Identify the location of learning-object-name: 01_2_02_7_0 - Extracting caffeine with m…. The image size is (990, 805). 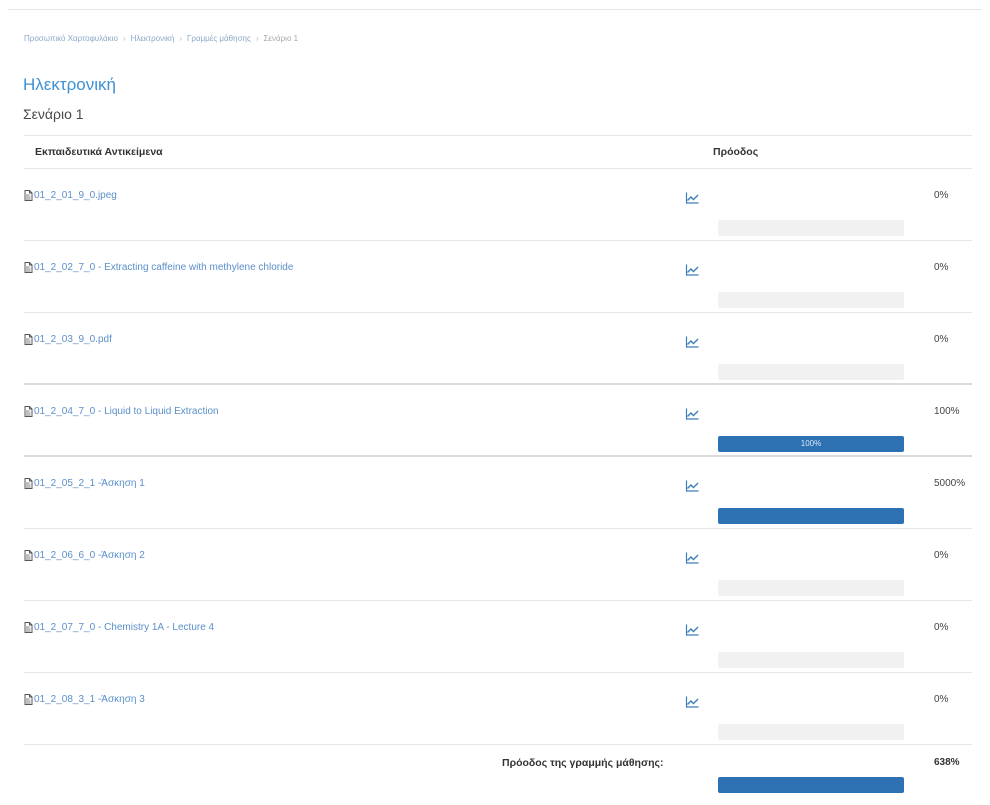
(164, 267).